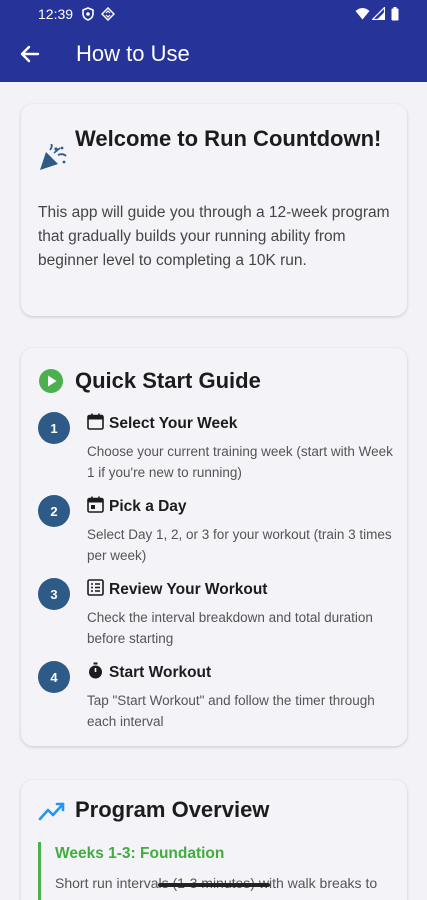  I want to click on step-3-heading: Review Your Workout, so click(177, 589).